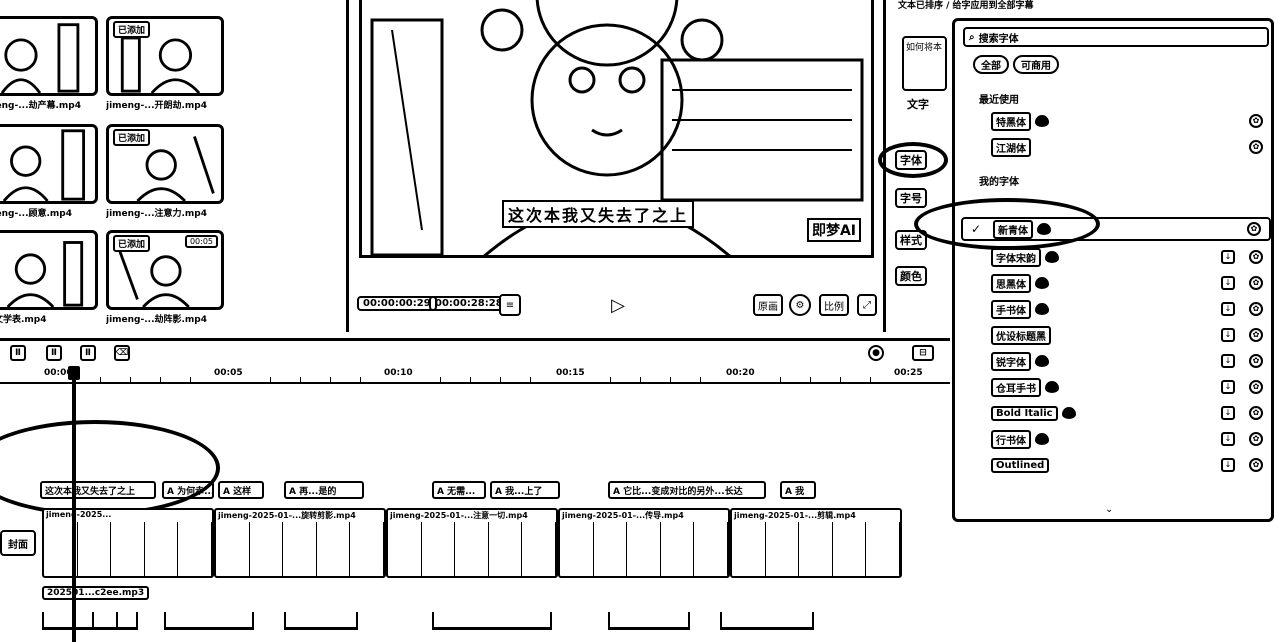  What do you see at coordinates (1109, 509) in the screenshot?
I see `scroll-down-icon: ⌄` at bounding box center [1109, 509].